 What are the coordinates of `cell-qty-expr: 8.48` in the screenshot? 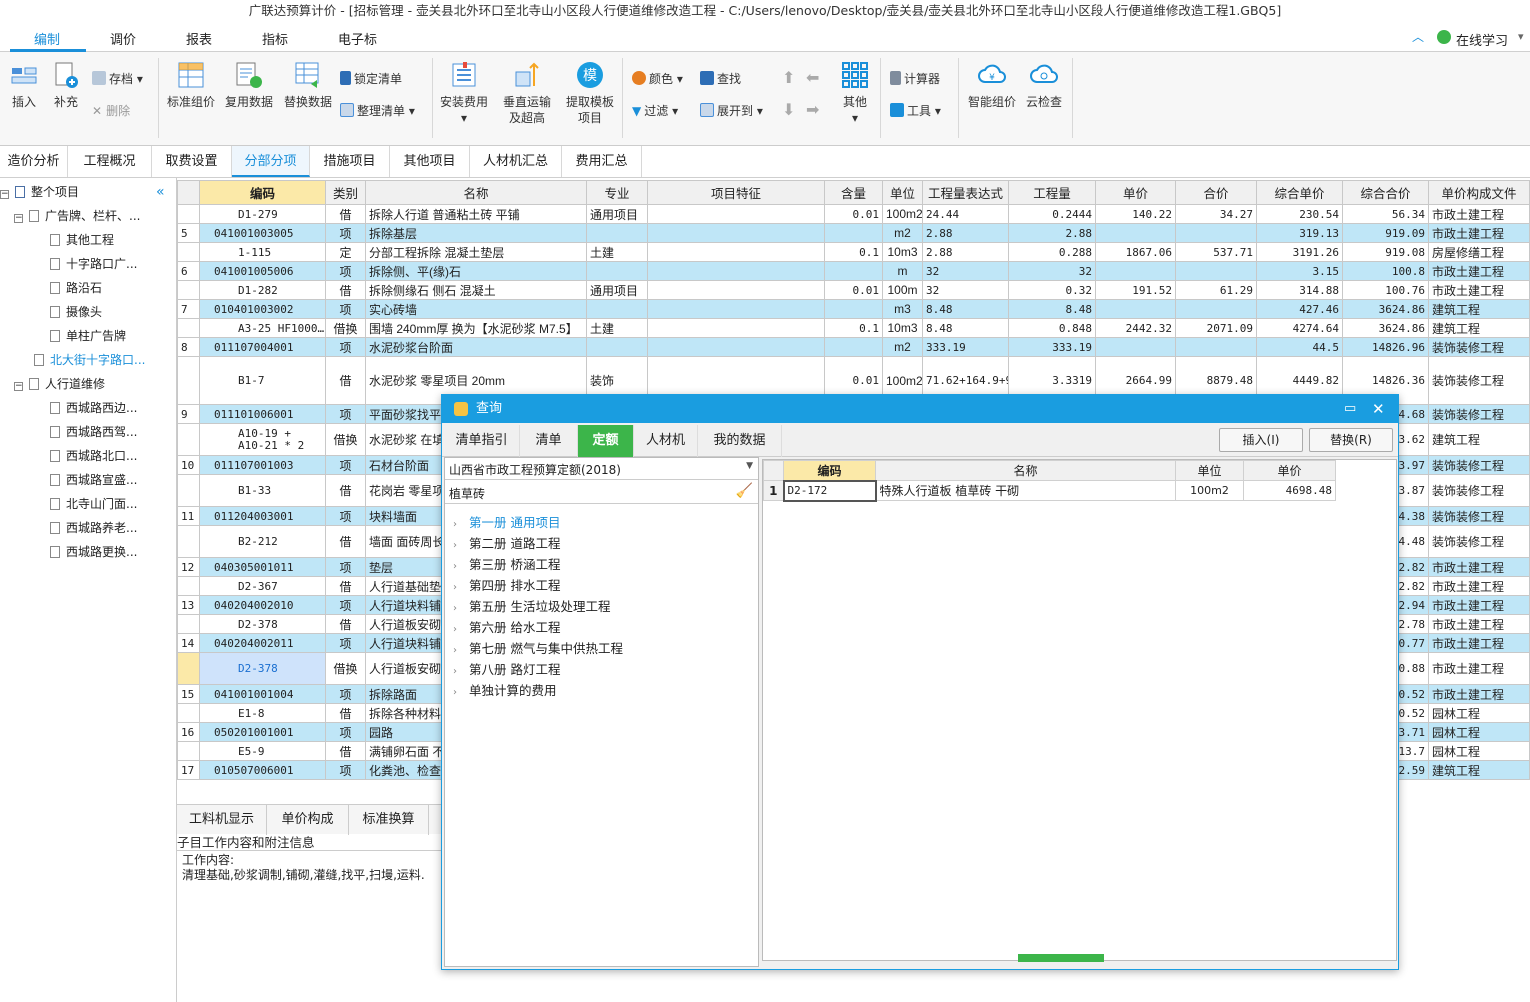 It's located at (965, 309).